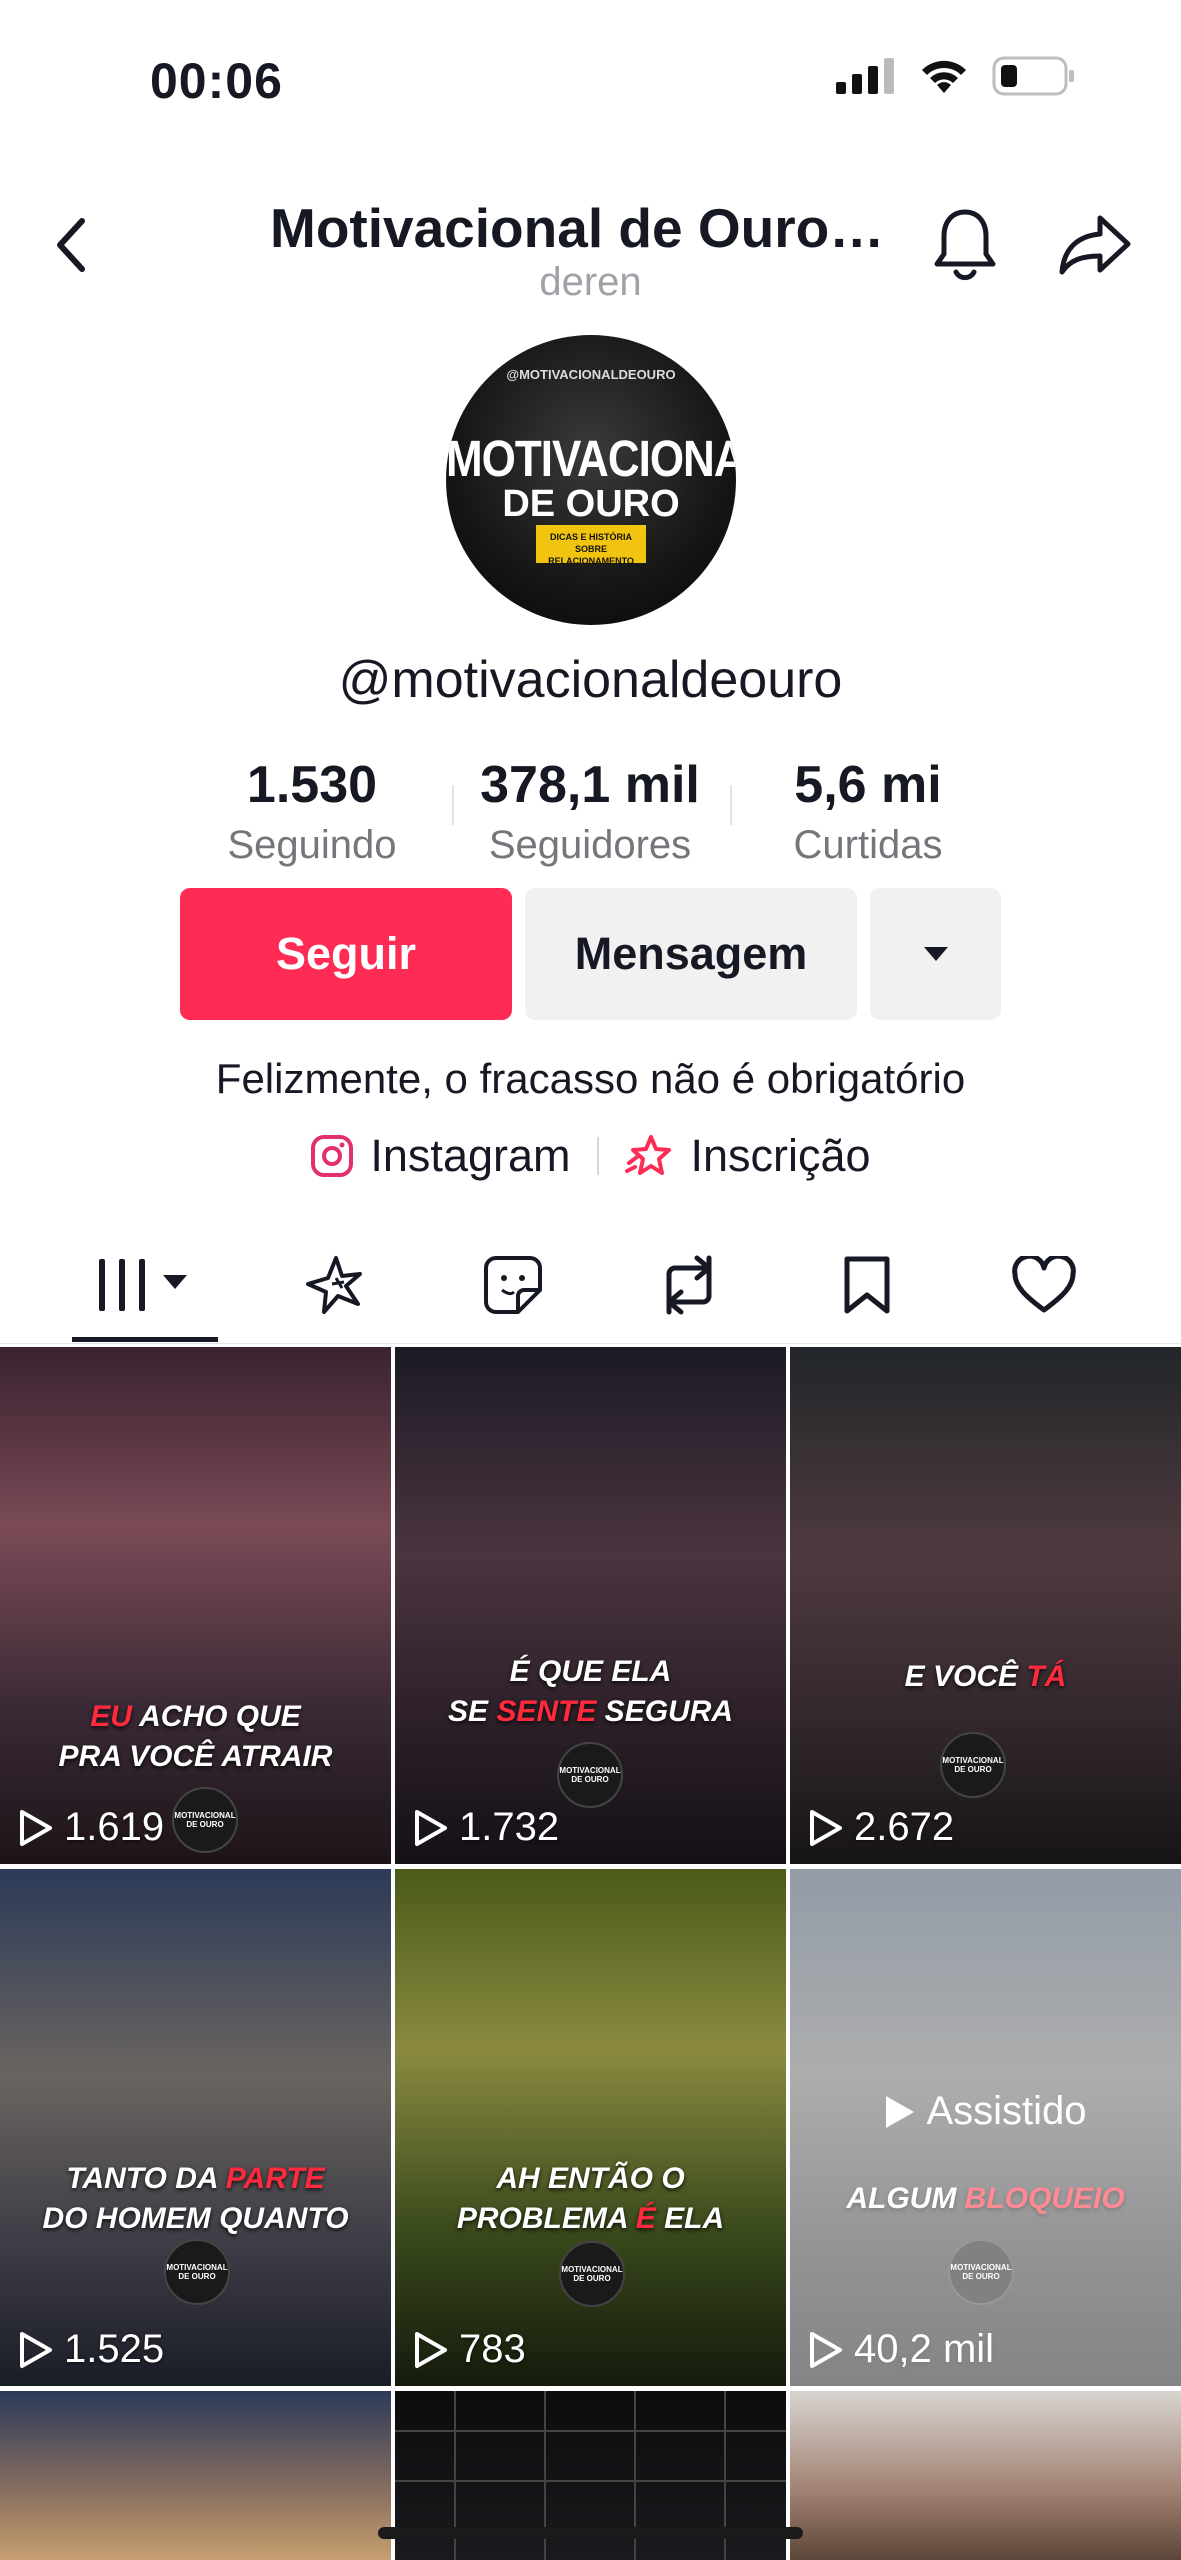  I want to click on stat-following: 1.530 Seguindo, so click(312, 811).